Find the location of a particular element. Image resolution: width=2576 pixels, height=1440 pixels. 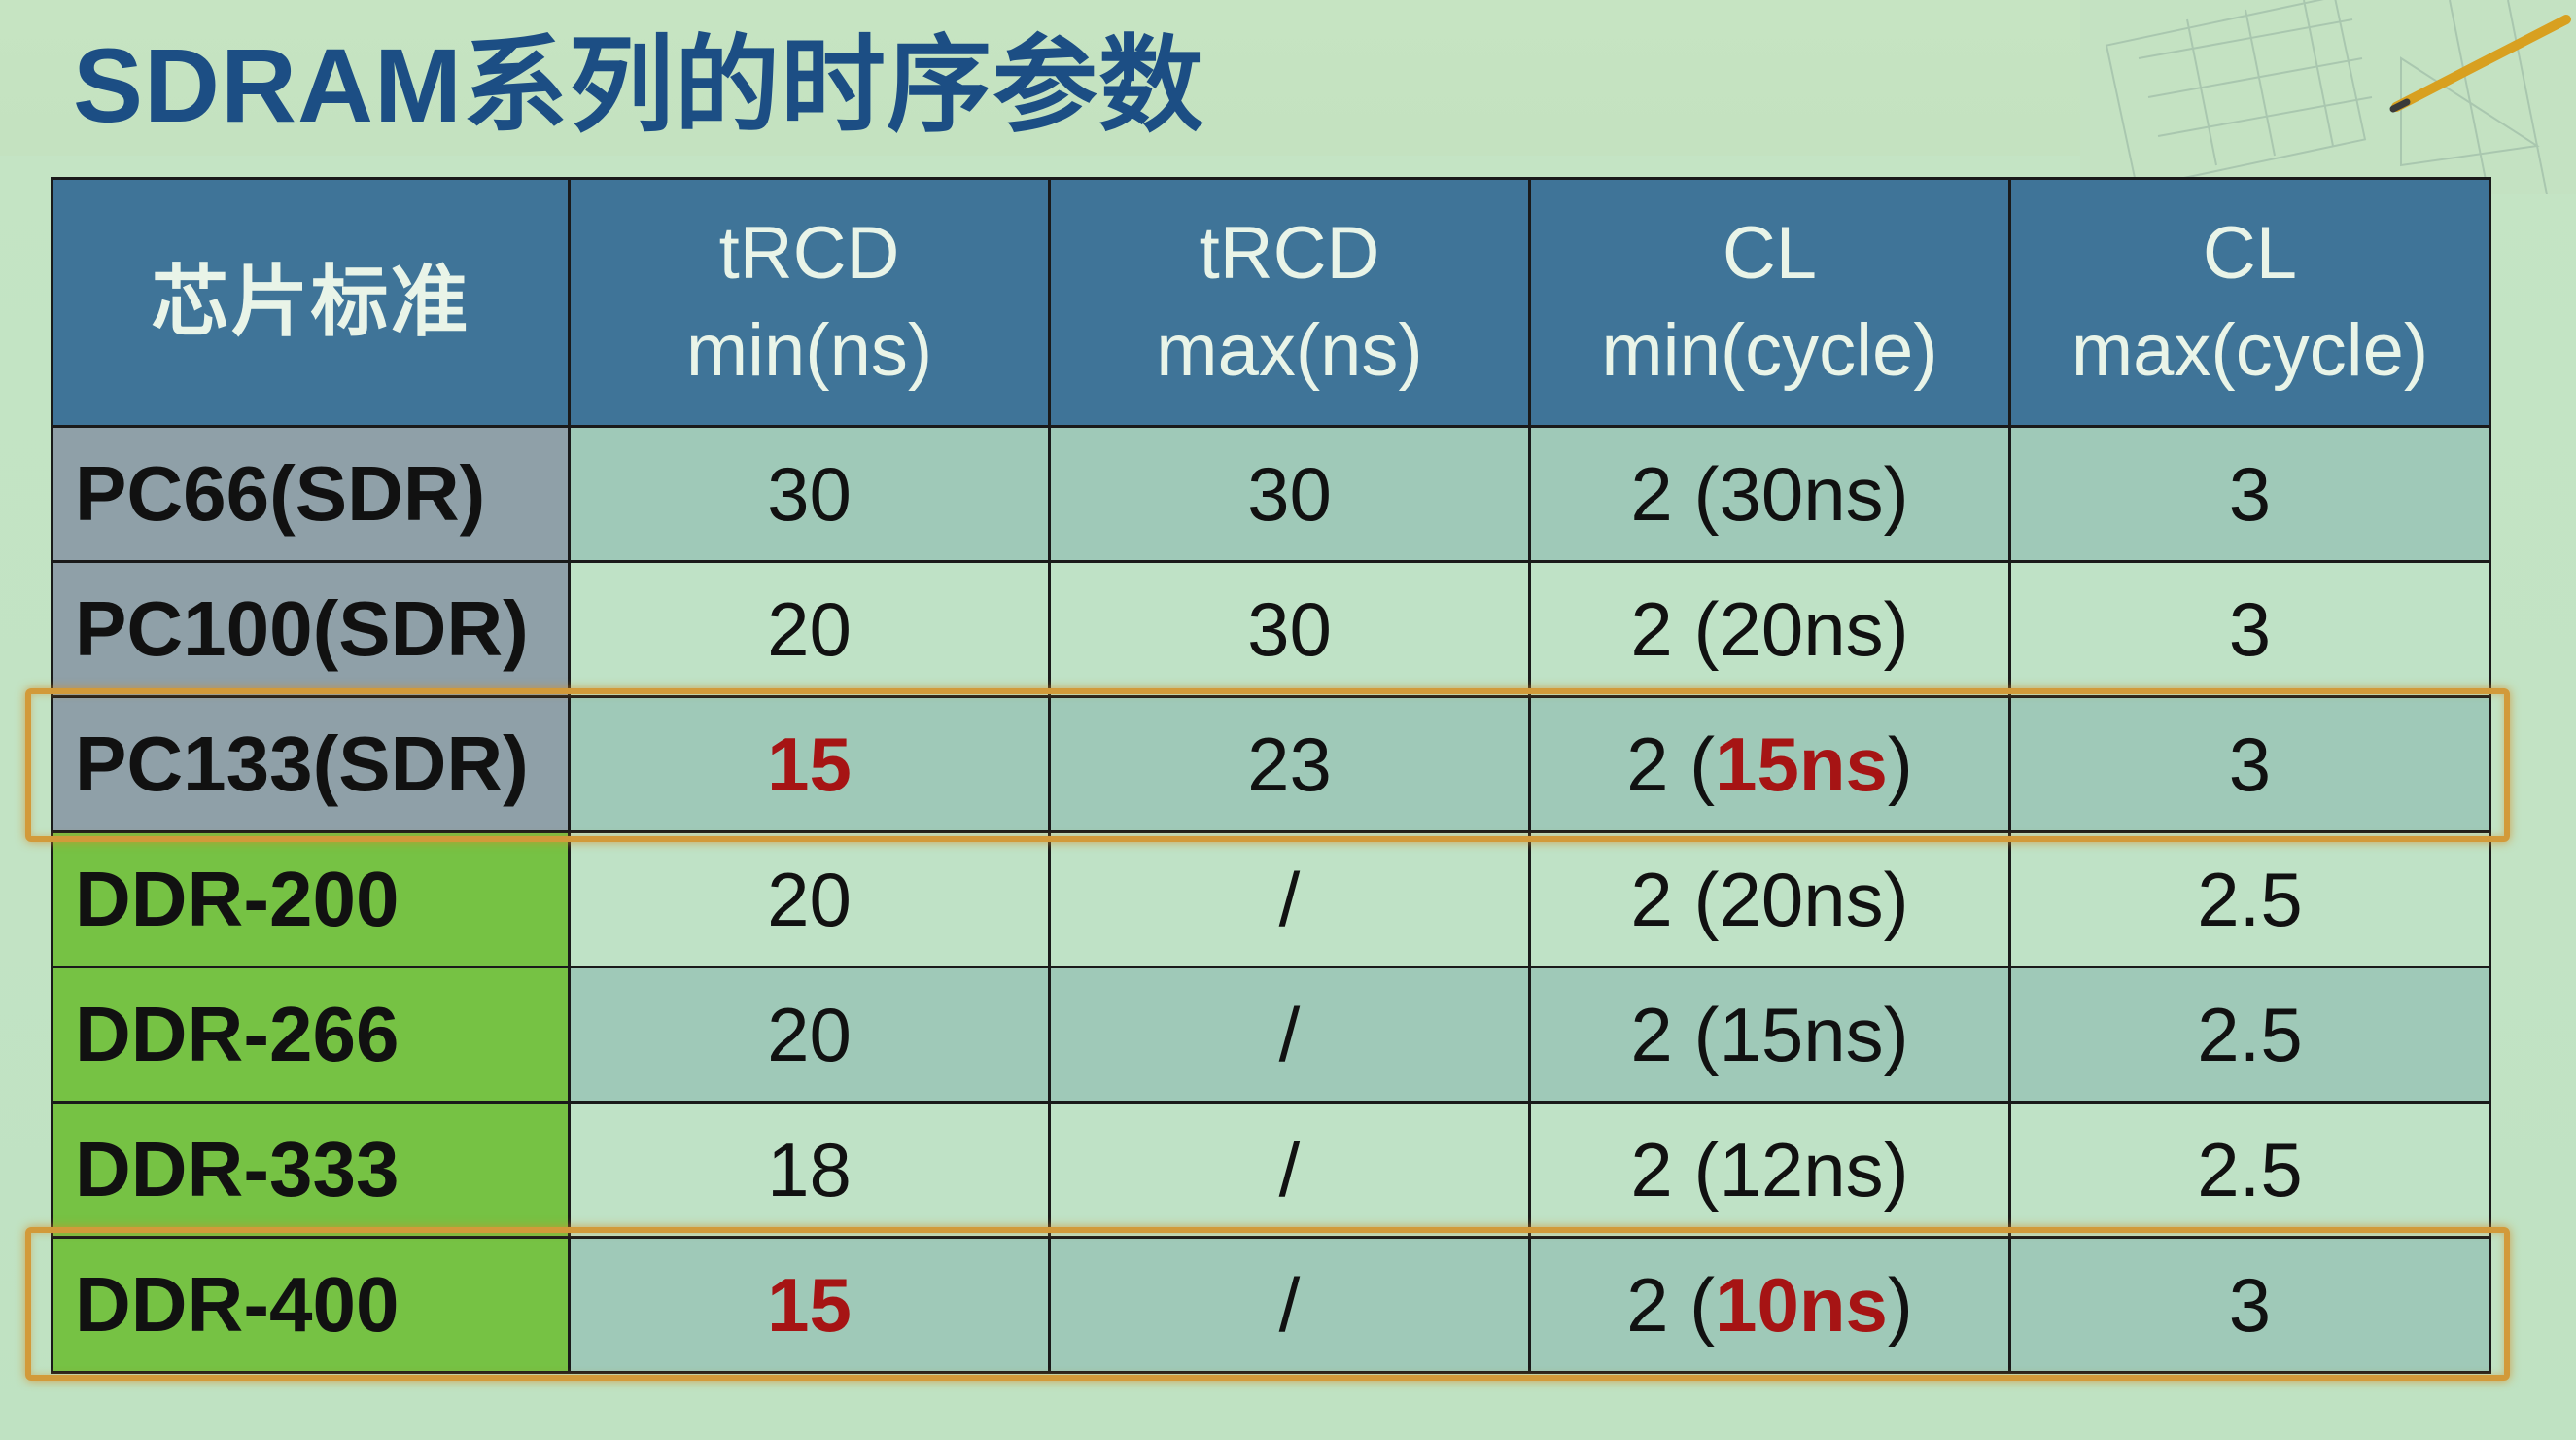

trcd-min-cell: 30 is located at coordinates (809, 494).